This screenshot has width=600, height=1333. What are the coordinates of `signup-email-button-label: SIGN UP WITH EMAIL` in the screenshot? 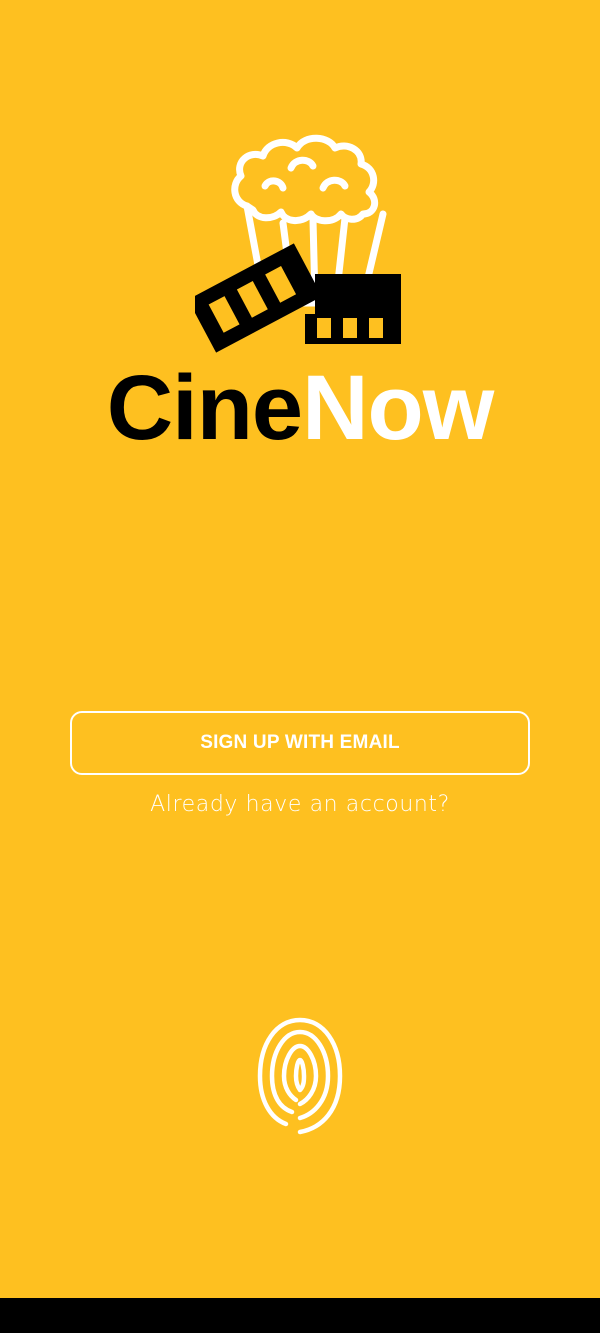 It's located at (300, 742).